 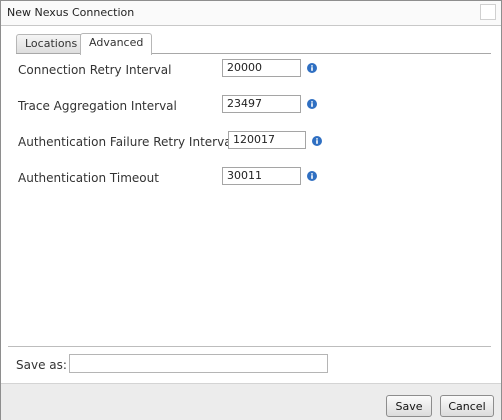 I want to click on authentication-timeout-label: Authentication Timeout, so click(x=88, y=178).